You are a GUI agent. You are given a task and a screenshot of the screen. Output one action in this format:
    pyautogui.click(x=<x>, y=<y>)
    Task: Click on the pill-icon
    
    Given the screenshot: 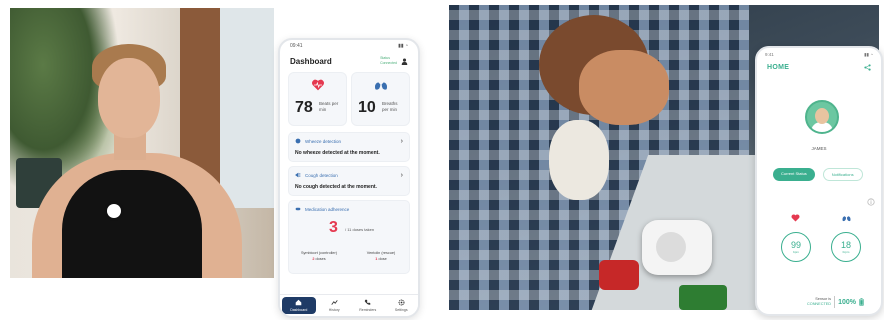 What is the action you would take?
    pyautogui.click(x=298, y=209)
    